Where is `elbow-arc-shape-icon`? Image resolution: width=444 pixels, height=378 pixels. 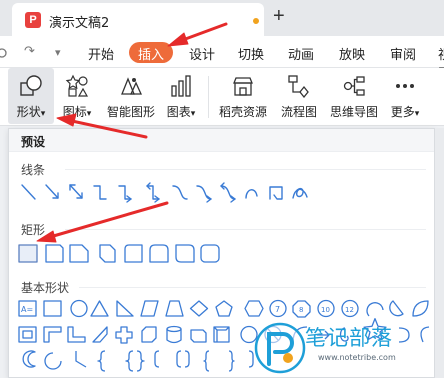 elbow-arc-shape-icon is located at coordinates (81, 359).